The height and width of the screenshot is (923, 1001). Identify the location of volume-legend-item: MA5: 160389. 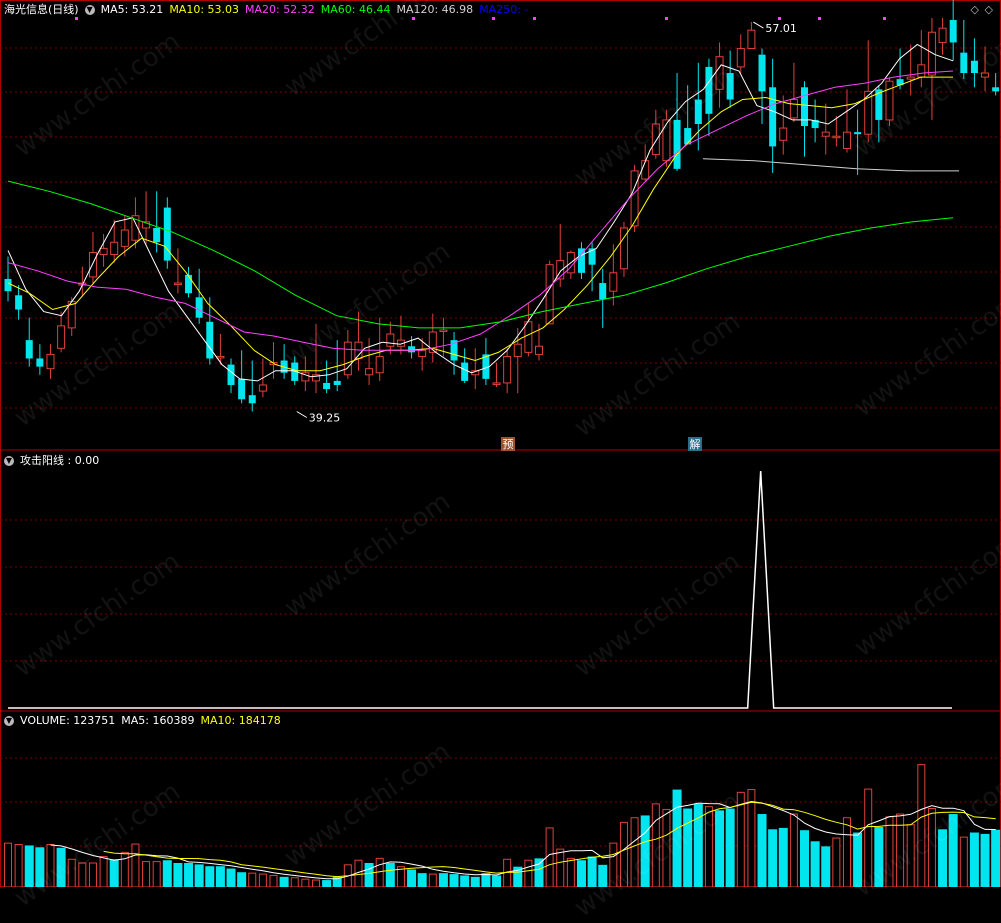
(158, 720).